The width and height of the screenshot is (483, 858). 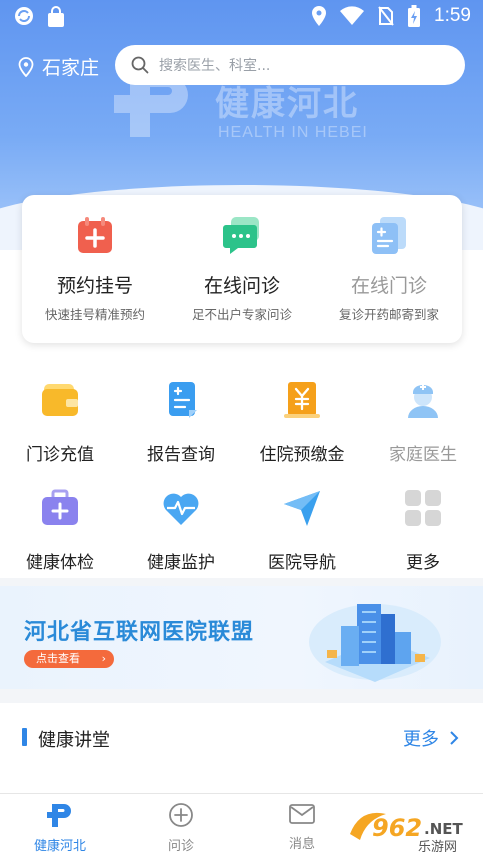 I want to click on chevron-right-icon, so click(x=454, y=738).